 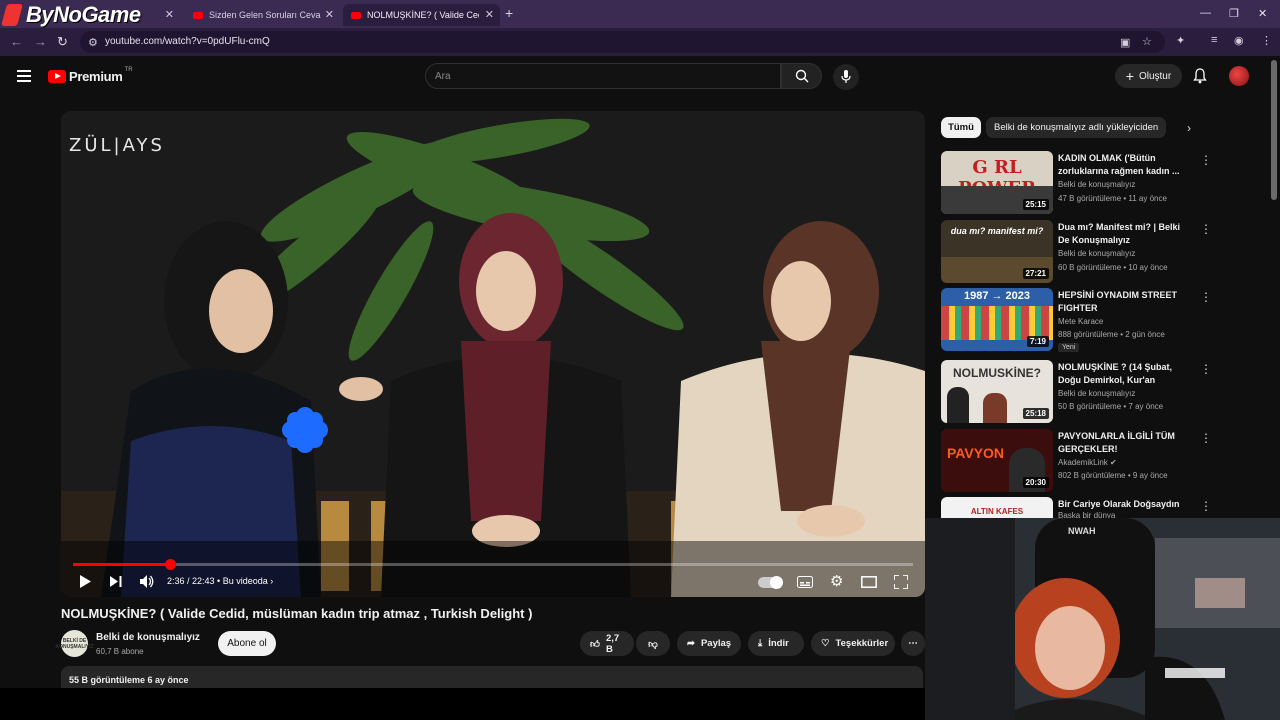 What do you see at coordinates (85, 581) in the screenshot?
I see `play-icon` at bounding box center [85, 581].